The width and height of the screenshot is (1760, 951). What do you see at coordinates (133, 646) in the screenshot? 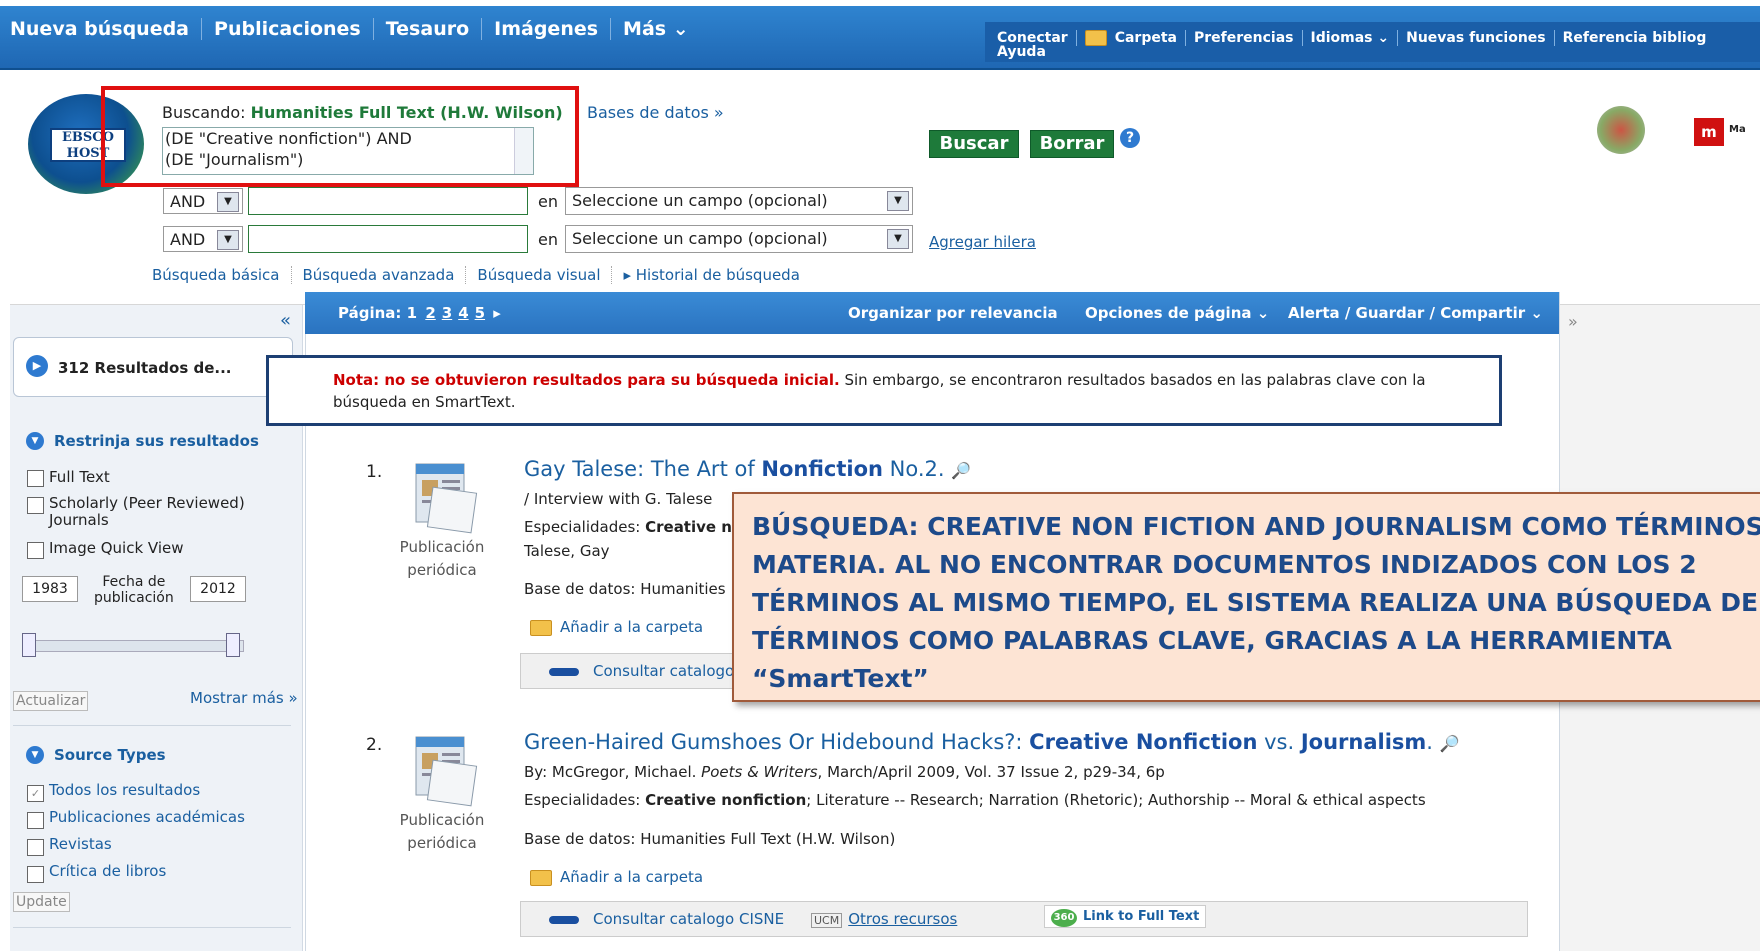
I see `date-slider` at bounding box center [133, 646].